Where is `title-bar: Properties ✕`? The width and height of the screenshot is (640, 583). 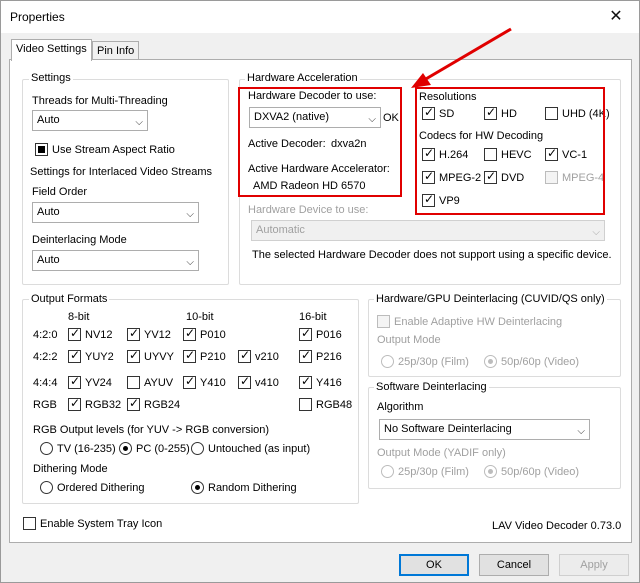 title-bar: Properties ✕ is located at coordinates (320, 17).